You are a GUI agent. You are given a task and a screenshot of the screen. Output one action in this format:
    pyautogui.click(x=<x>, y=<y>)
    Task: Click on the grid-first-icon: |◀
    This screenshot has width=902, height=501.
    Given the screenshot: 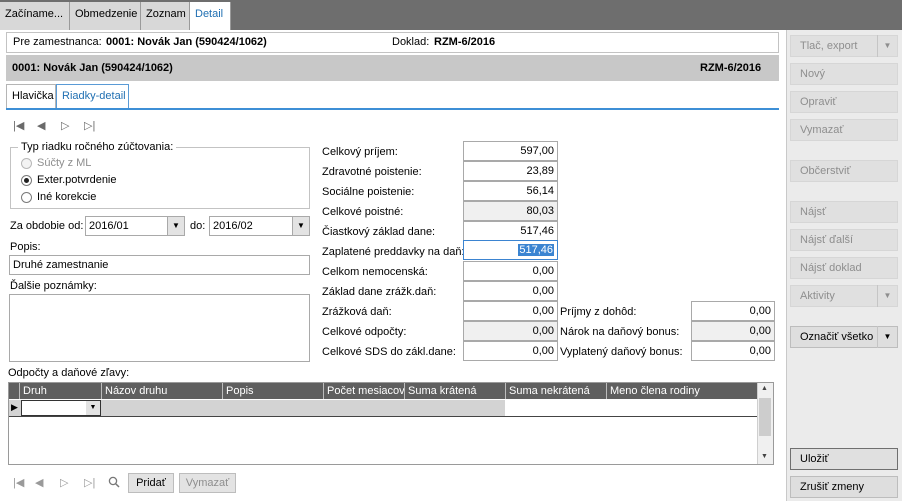 What is the action you would take?
    pyautogui.click(x=18, y=482)
    